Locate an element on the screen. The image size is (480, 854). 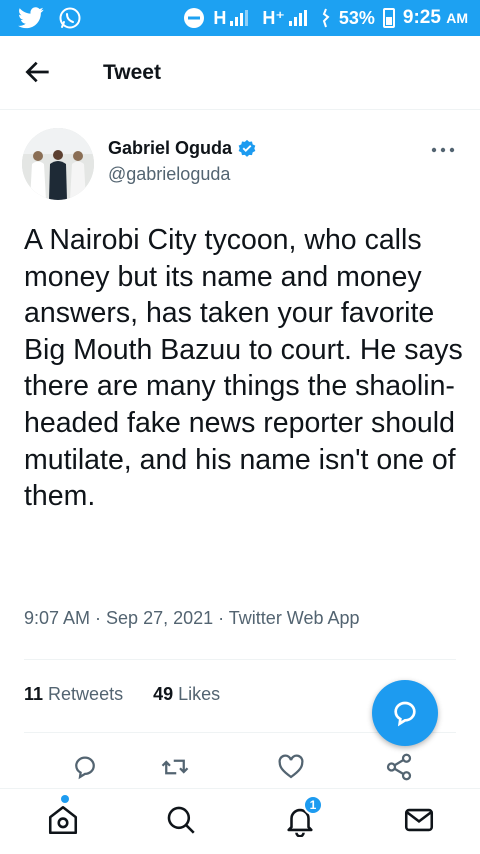
status-bar: H H⁺ 53% 9:25 AM is located at coordinates (240, 18).